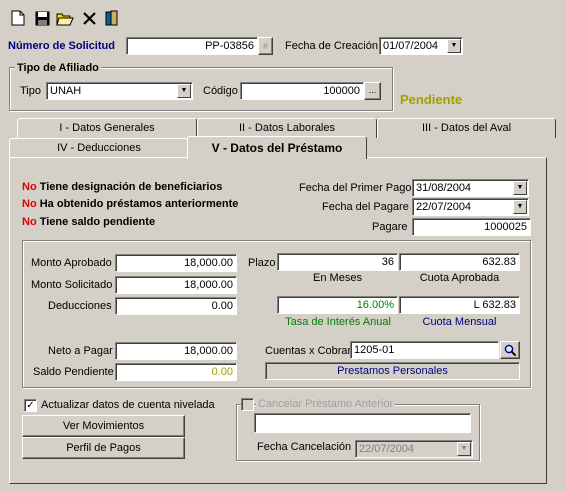  I want to click on pagare-input: 1000025, so click(471, 227).